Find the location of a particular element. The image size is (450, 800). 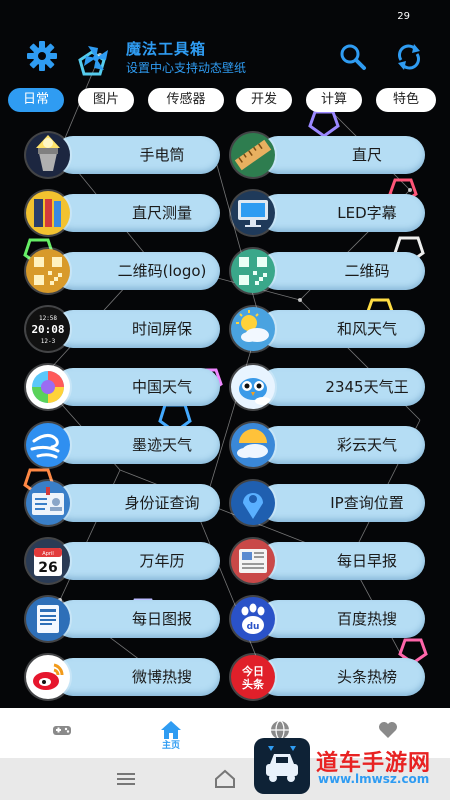

tab-daily: 日常 is located at coordinates (36, 100).